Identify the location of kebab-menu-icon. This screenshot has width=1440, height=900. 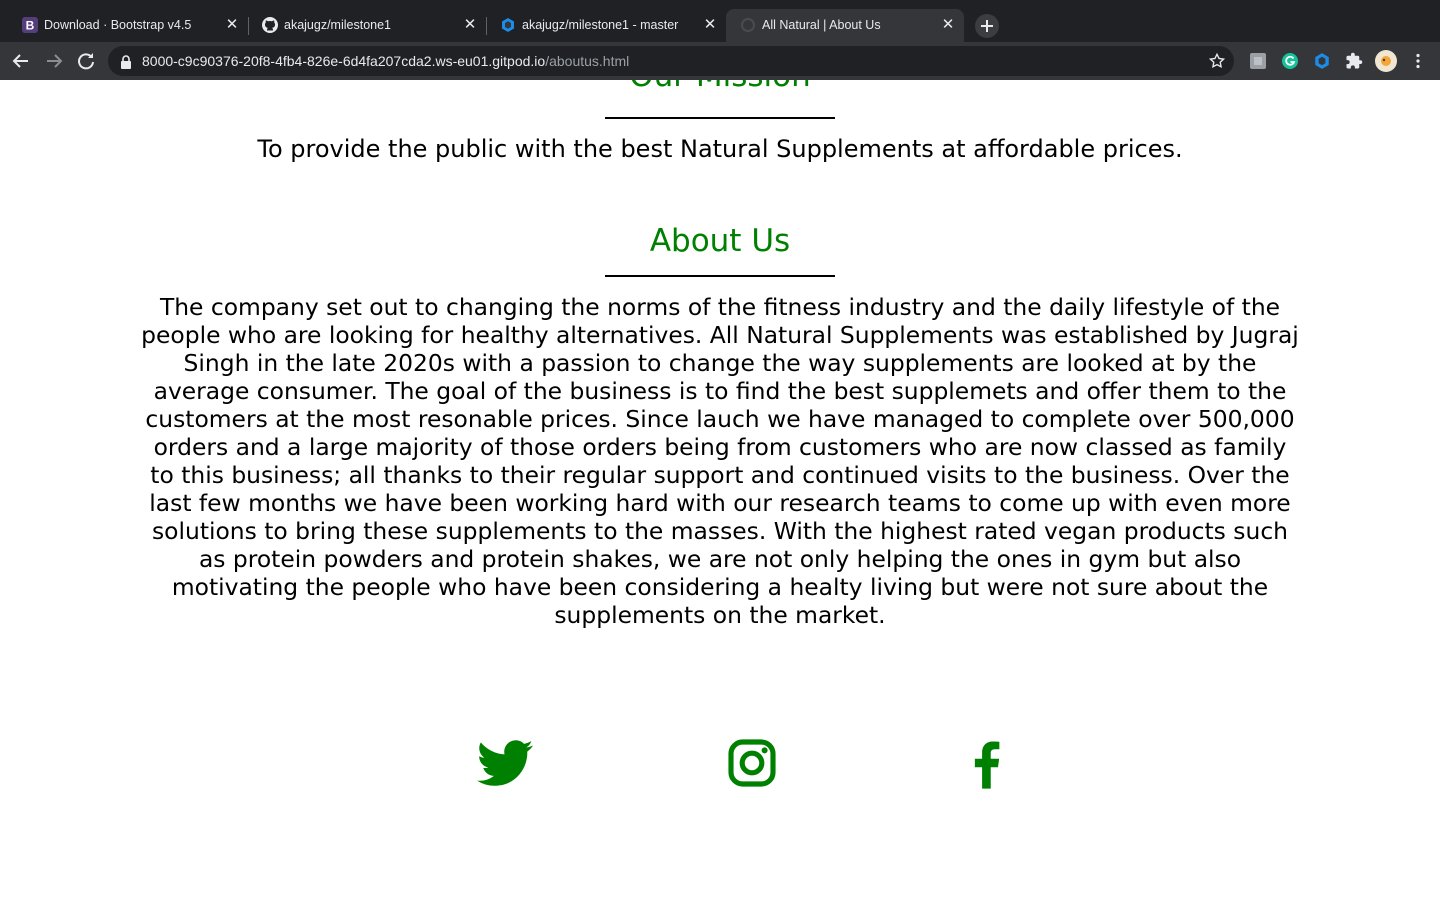
(1418, 61).